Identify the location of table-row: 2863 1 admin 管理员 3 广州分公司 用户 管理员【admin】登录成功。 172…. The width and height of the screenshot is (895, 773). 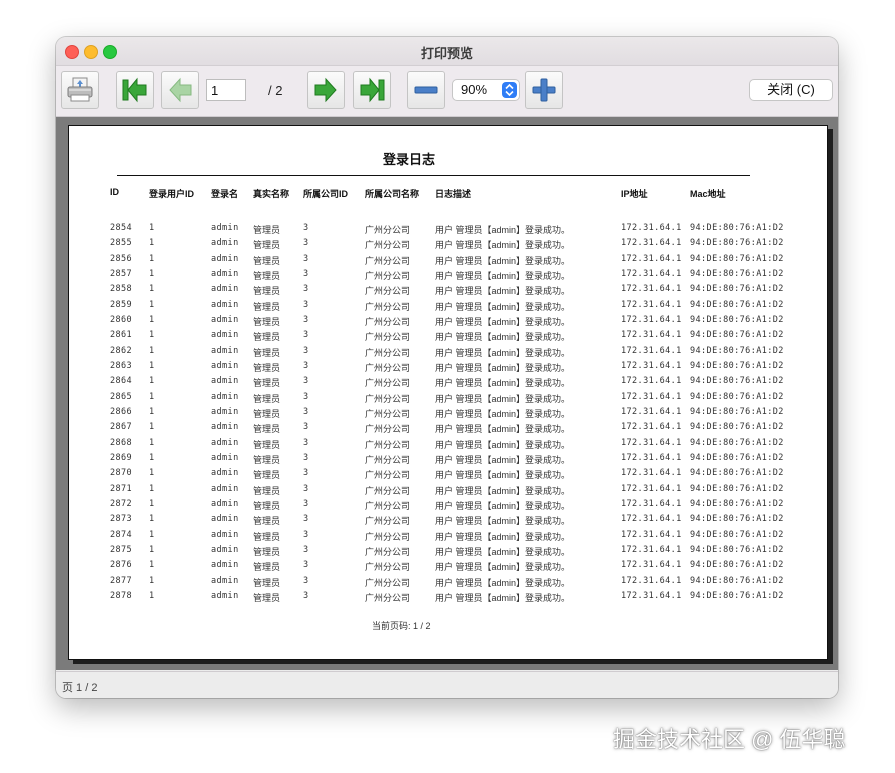
(449, 368).